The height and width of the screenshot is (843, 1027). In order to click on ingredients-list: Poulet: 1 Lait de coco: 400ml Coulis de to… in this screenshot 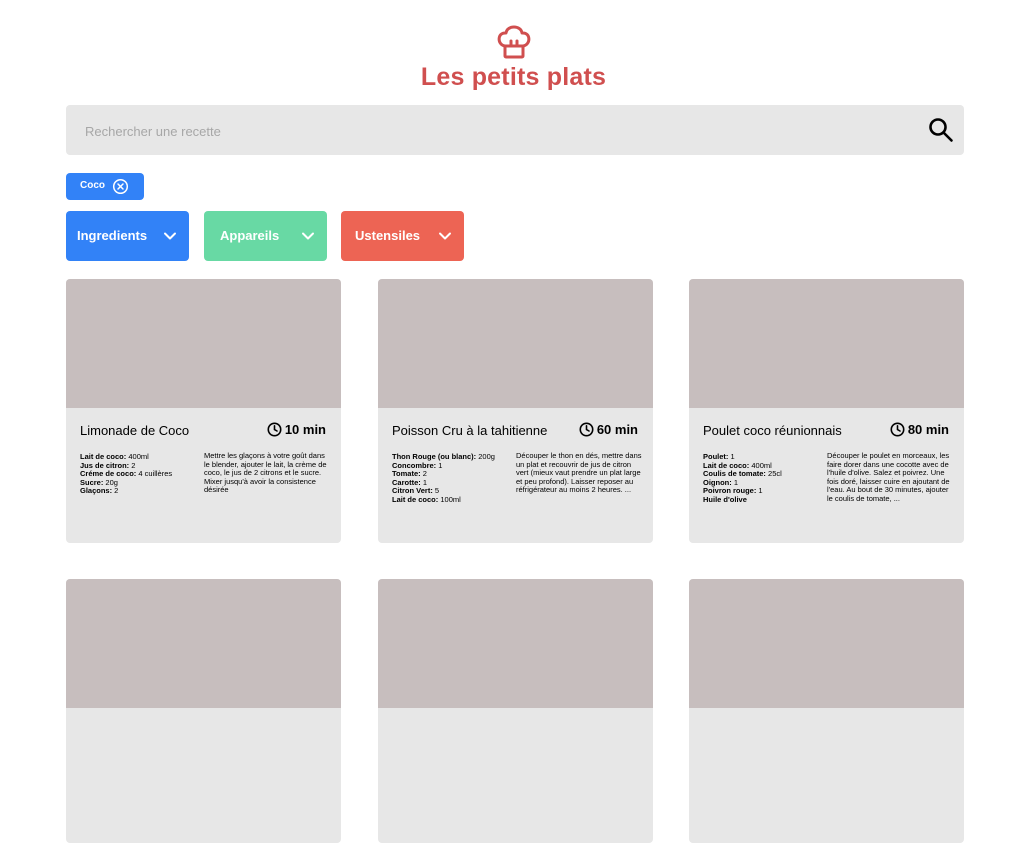, I will do `click(762, 478)`.